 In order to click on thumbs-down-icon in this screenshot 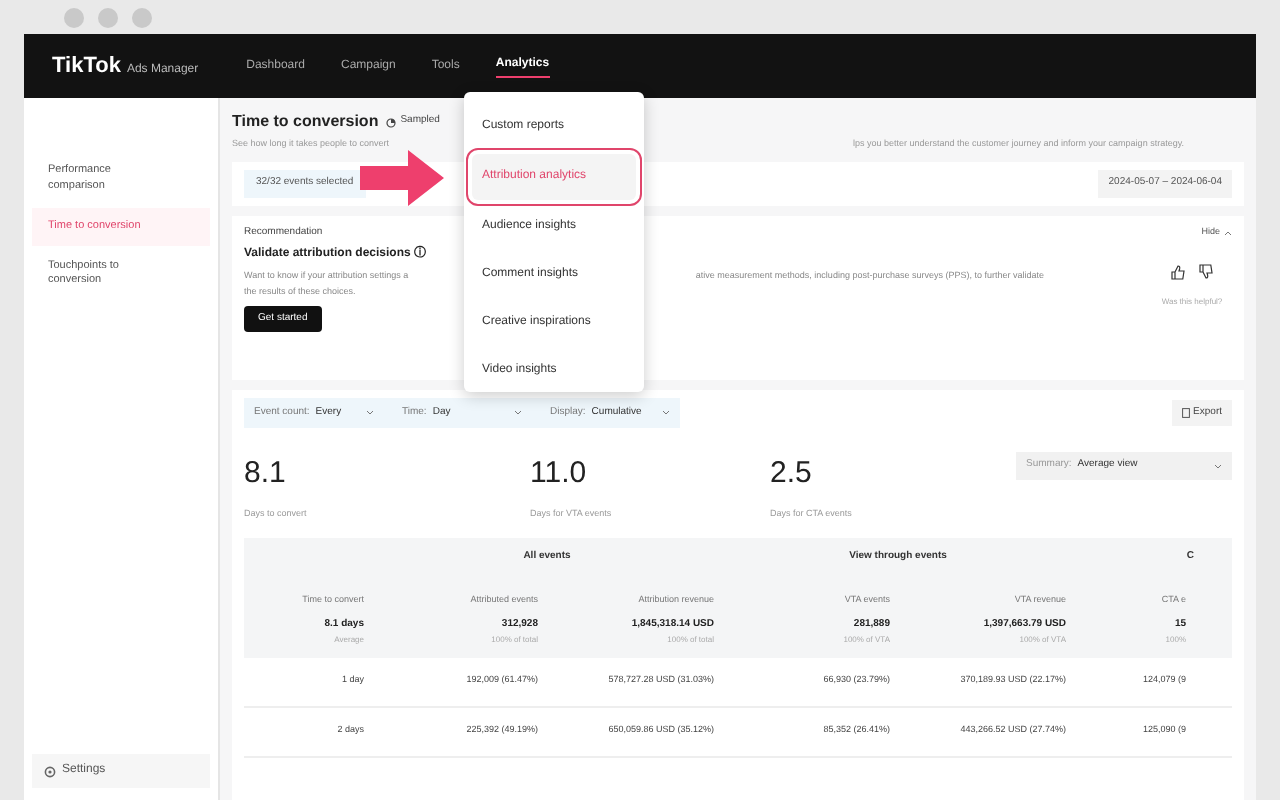, I will do `click(1206, 271)`.